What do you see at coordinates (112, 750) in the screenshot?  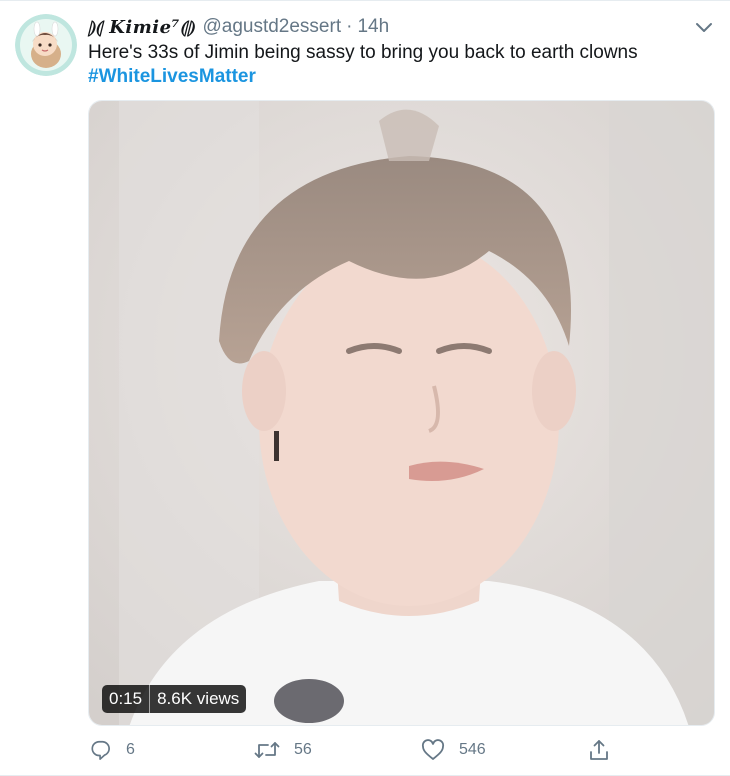 I see `reply-button: 6` at bounding box center [112, 750].